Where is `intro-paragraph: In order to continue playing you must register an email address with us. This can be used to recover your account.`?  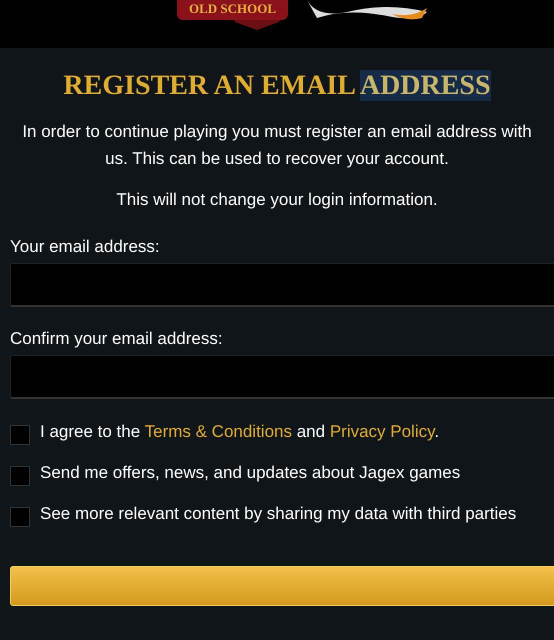
intro-paragraph: In order to continue playing you must register an email address with us. This can be used to recover your account. is located at coordinates (277, 145).